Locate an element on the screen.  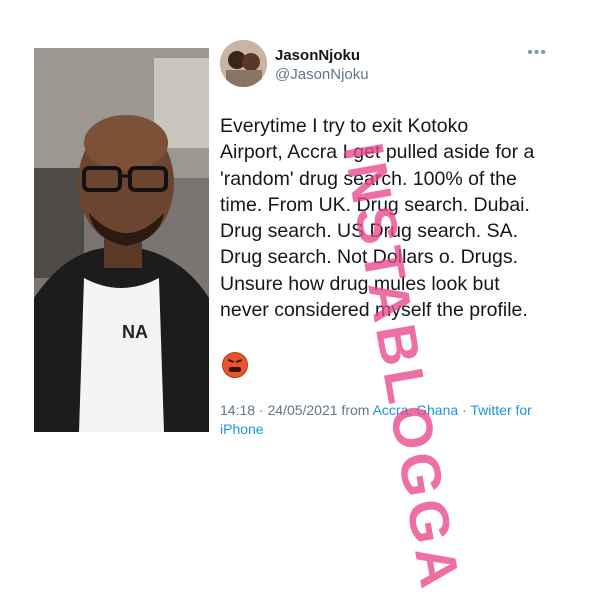
timestamp: 14:18 · 24/05/2021 from is located at coordinates (296, 410).